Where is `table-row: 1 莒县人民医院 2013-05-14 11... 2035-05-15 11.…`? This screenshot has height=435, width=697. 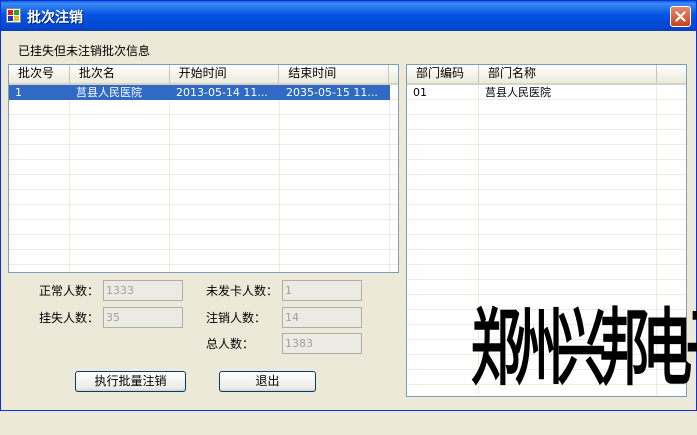 table-row: 1 莒县人民医院 2013-05-14 11... 2035-05-15 11.… is located at coordinates (199, 92).